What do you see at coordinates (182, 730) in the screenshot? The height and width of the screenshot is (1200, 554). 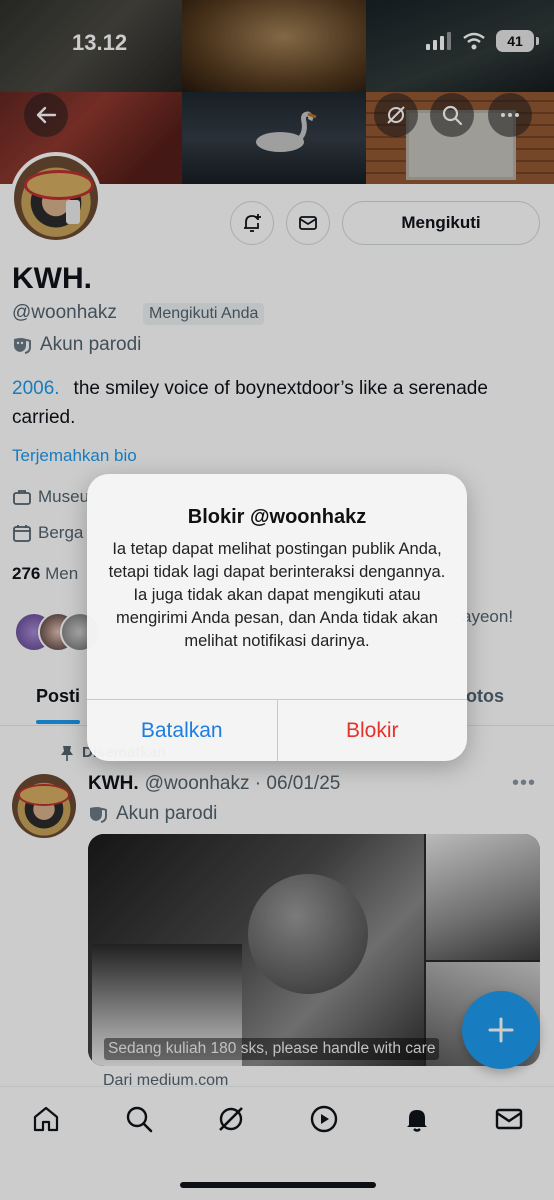 I see `cancel-button: Batalkan` at bounding box center [182, 730].